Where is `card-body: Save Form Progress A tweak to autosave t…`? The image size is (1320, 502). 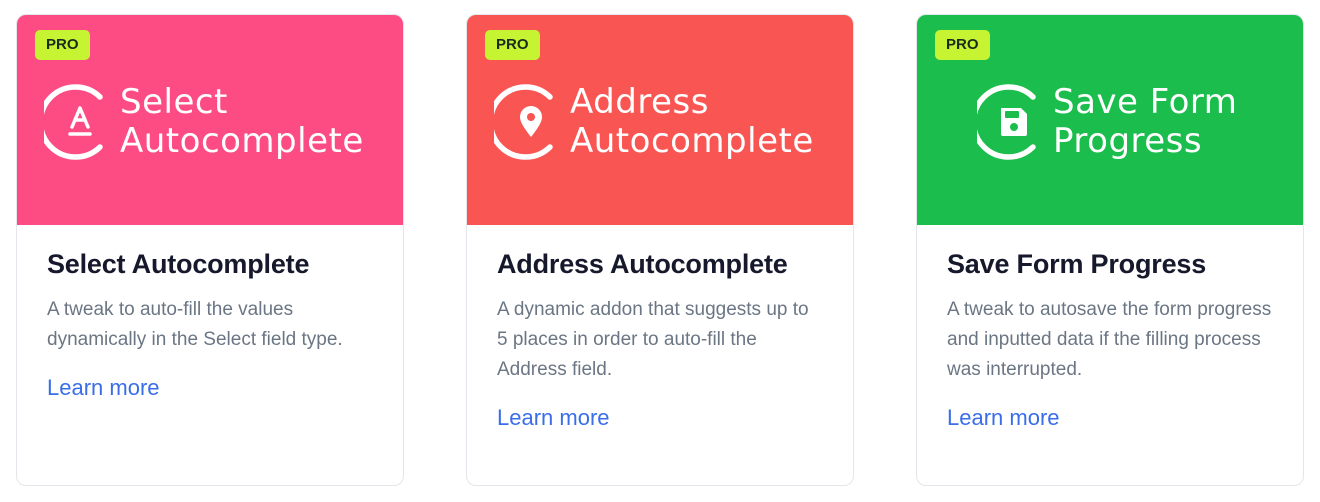
card-body: Save Form Progress A tweak to autosave t… is located at coordinates (1110, 329).